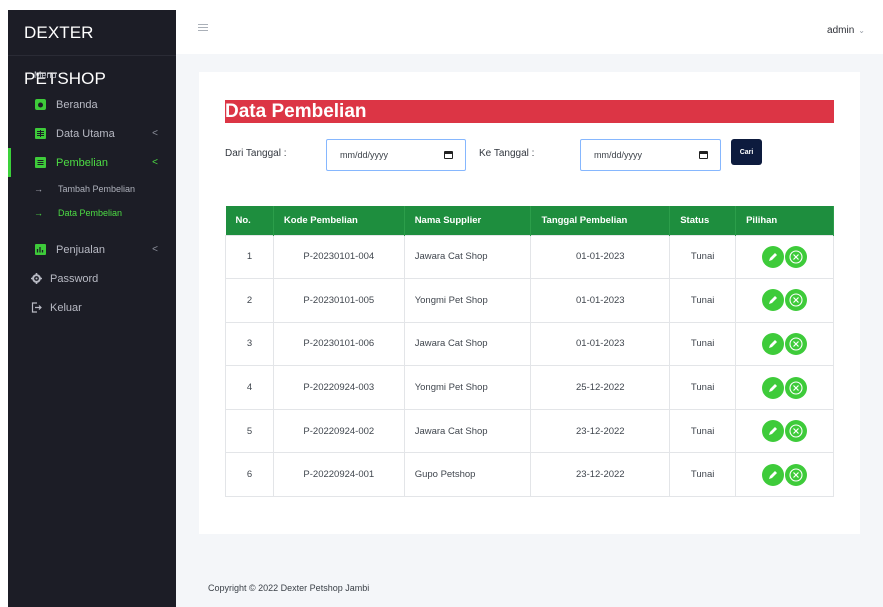 The width and height of the screenshot is (883, 607). What do you see at coordinates (289, 588) in the screenshot?
I see `footer-copyright: Copyright © 2022 Dexter Petshop Jambi` at bounding box center [289, 588].